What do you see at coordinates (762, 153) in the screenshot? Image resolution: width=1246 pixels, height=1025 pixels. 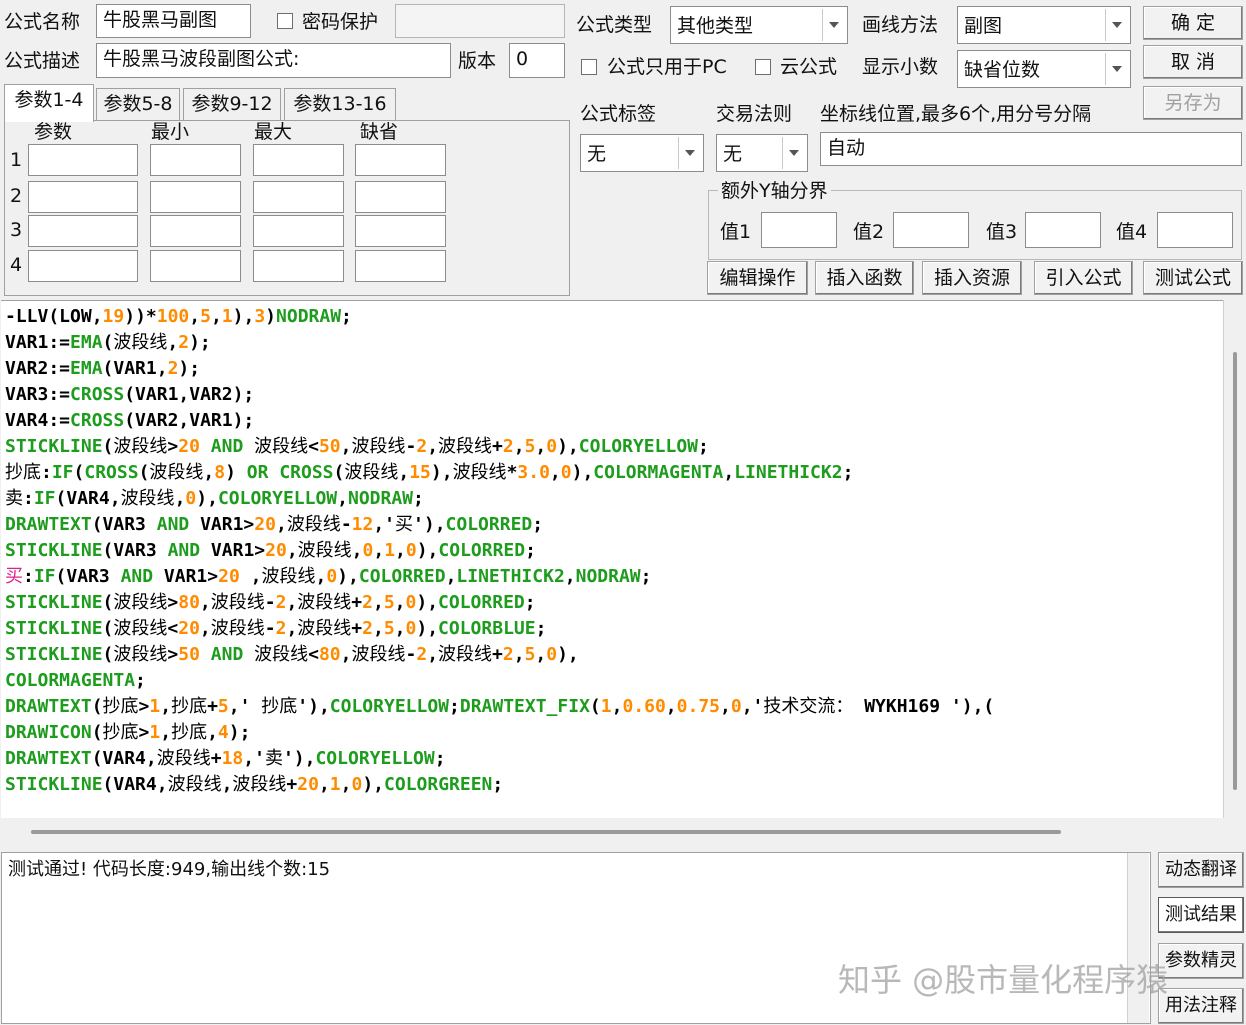 I see `trade-rule-select: 无` at bounding box center [762, 153].